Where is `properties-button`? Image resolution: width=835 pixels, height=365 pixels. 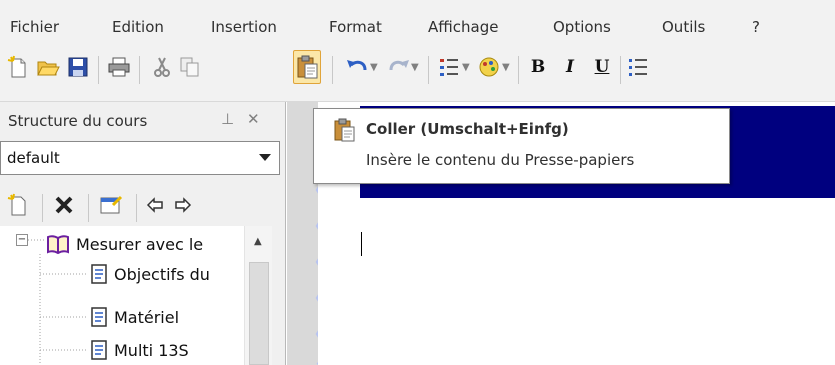
properties-button is located at coordinates (111, 205).